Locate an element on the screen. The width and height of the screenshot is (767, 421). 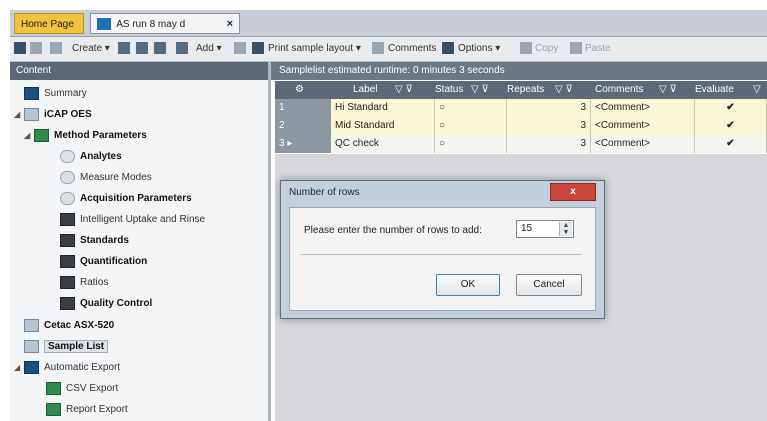
ratios-icon is located at coordinates (67, 282).